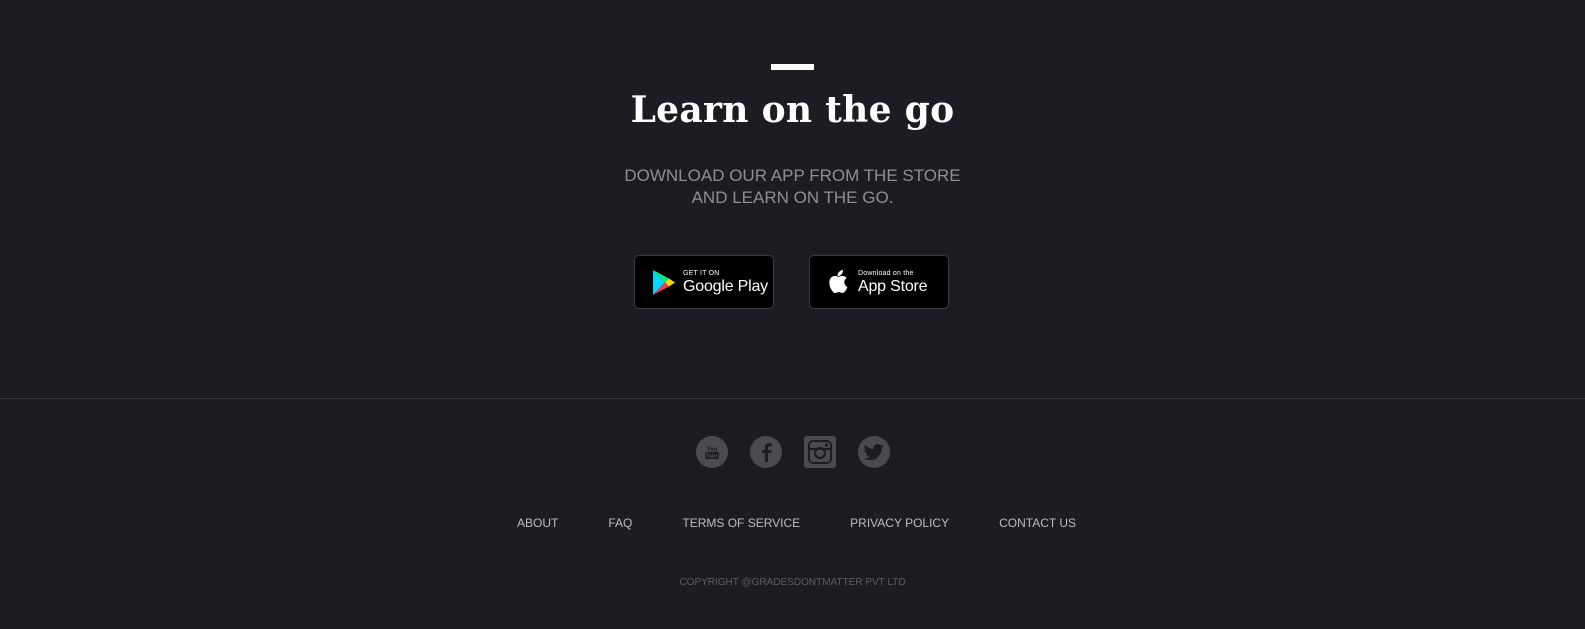  Describe the element at coordinates (1037, 523) in the screenshot. I see `footer-link-contact-us: CONTACT US` at that location.